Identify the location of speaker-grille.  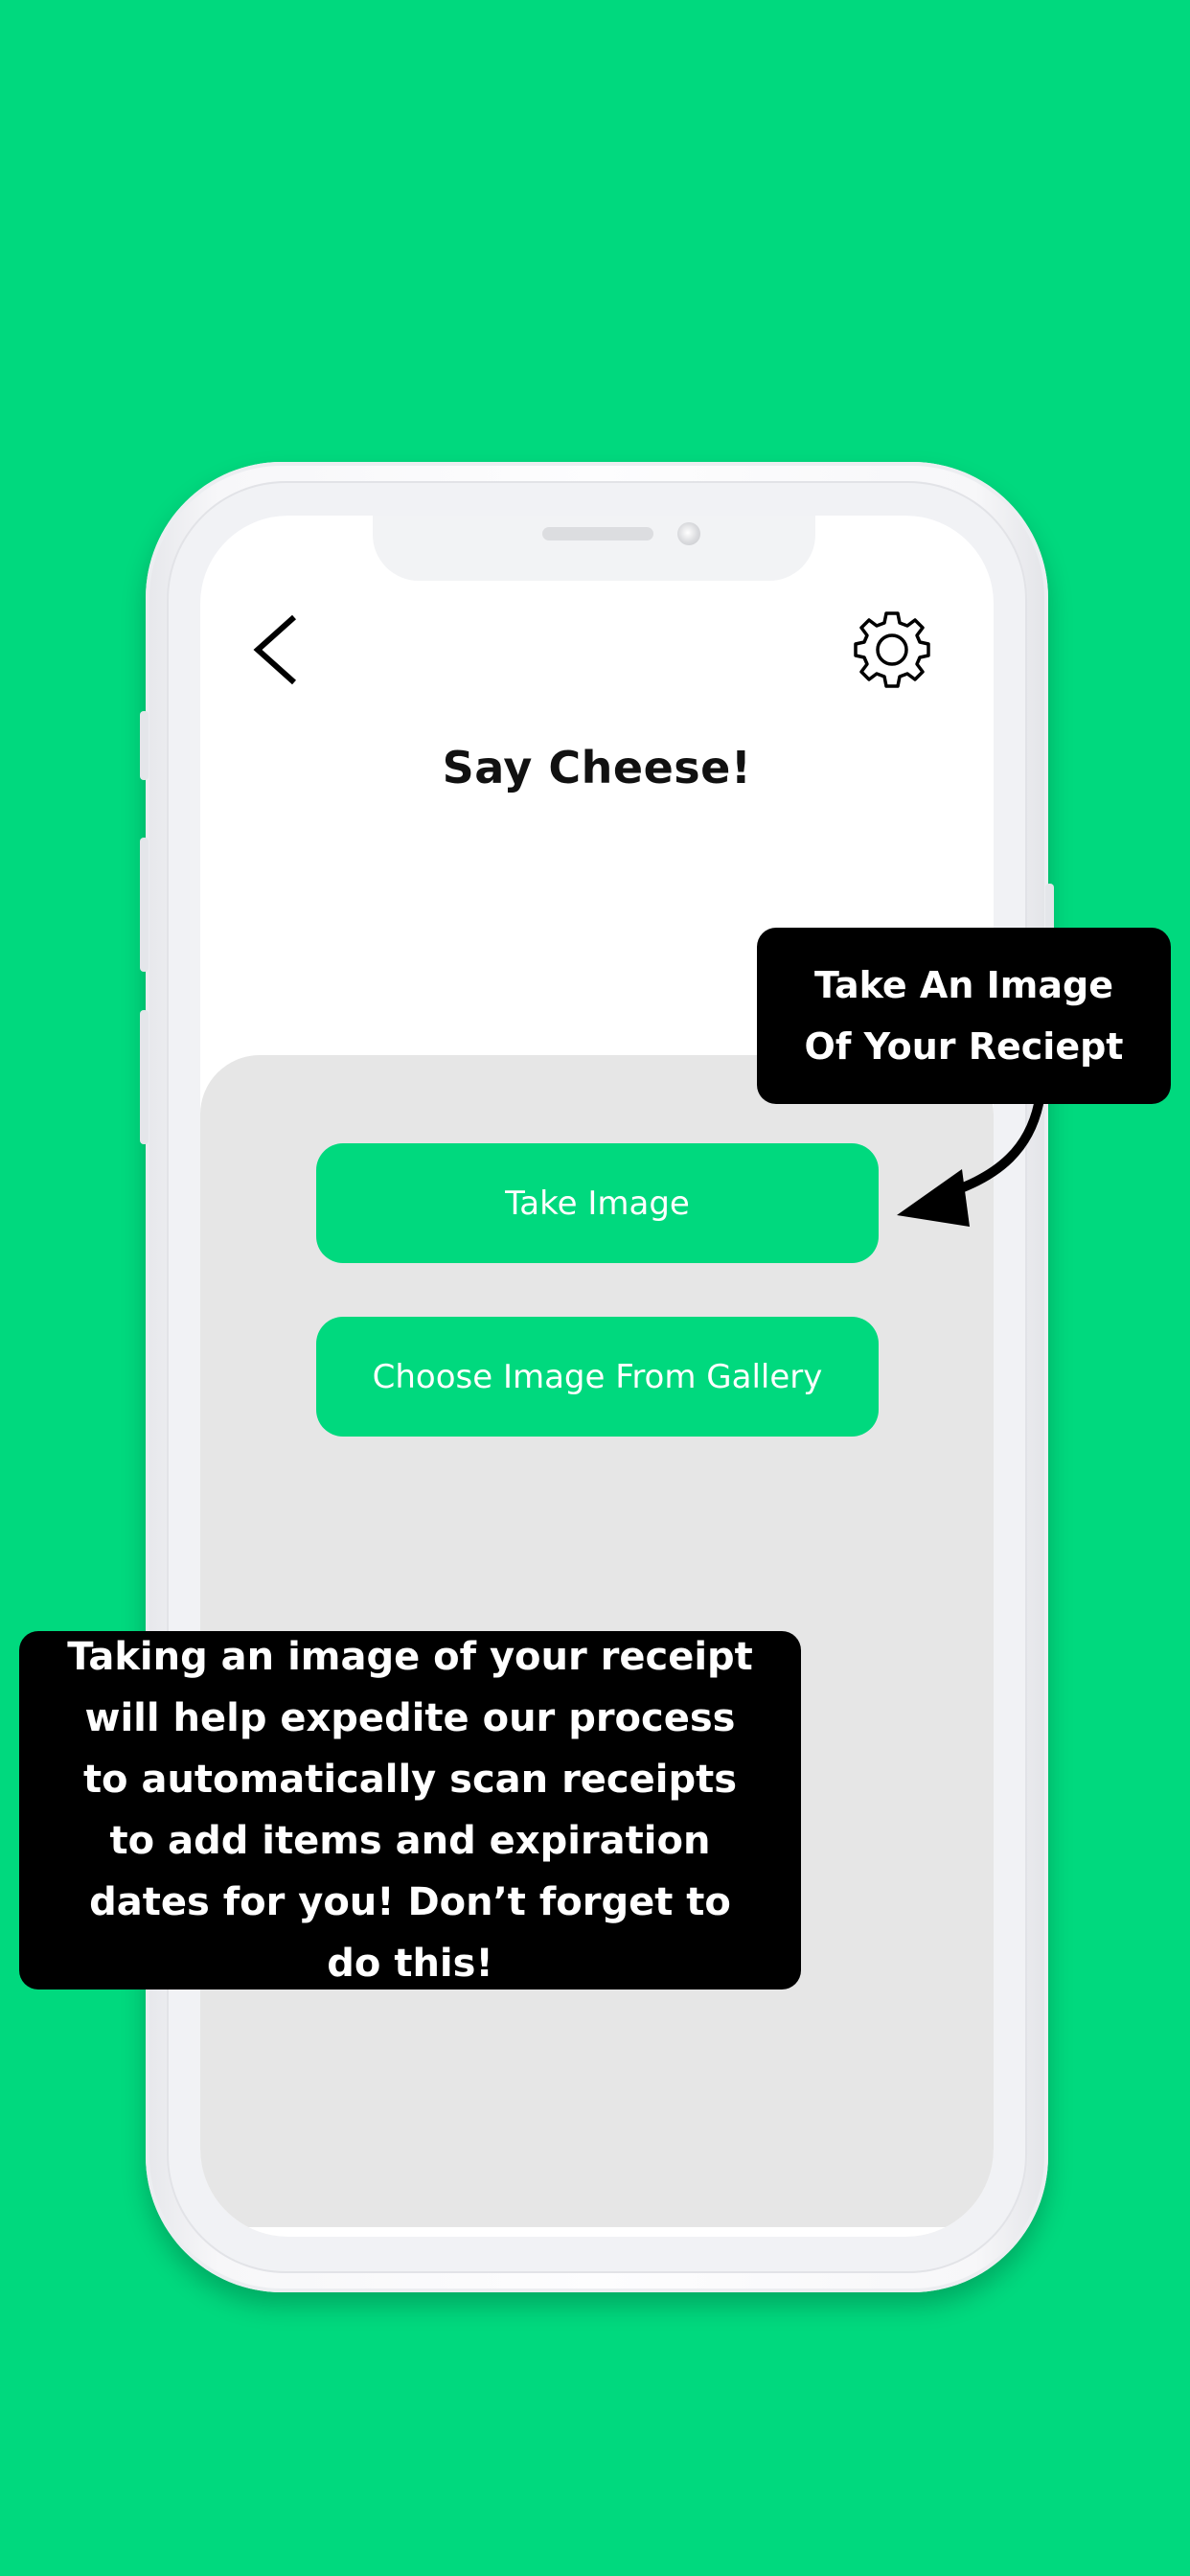
(598, 533).